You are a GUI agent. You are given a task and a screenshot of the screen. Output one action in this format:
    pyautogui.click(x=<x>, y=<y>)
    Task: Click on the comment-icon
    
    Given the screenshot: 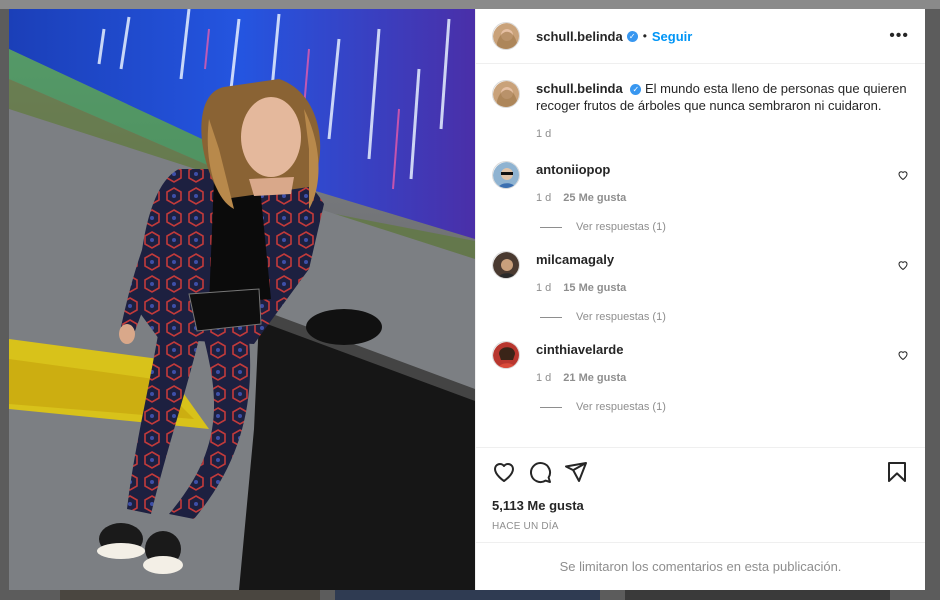 What is the action you would take?
    pyautogui.click(x=540, y=472)
    